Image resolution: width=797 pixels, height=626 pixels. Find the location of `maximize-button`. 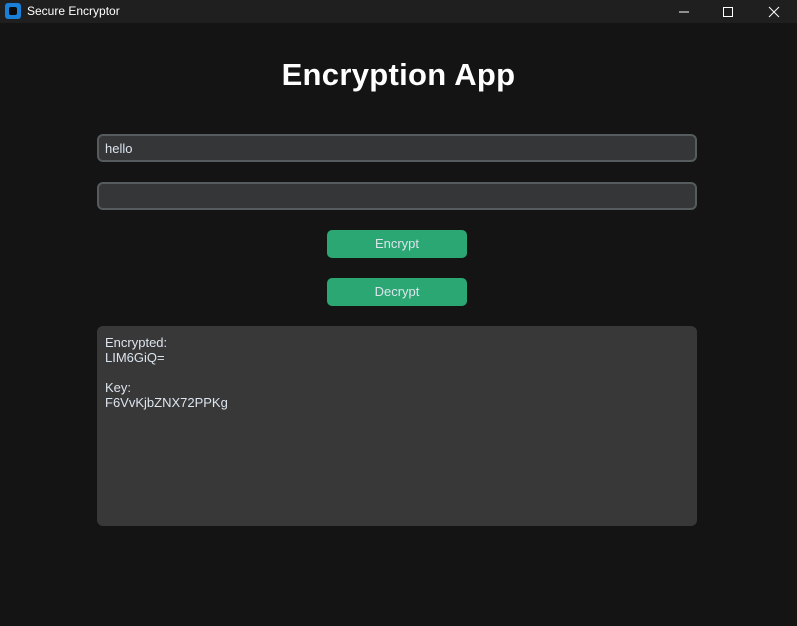

maximize-button is located at coordinates (728, 11).